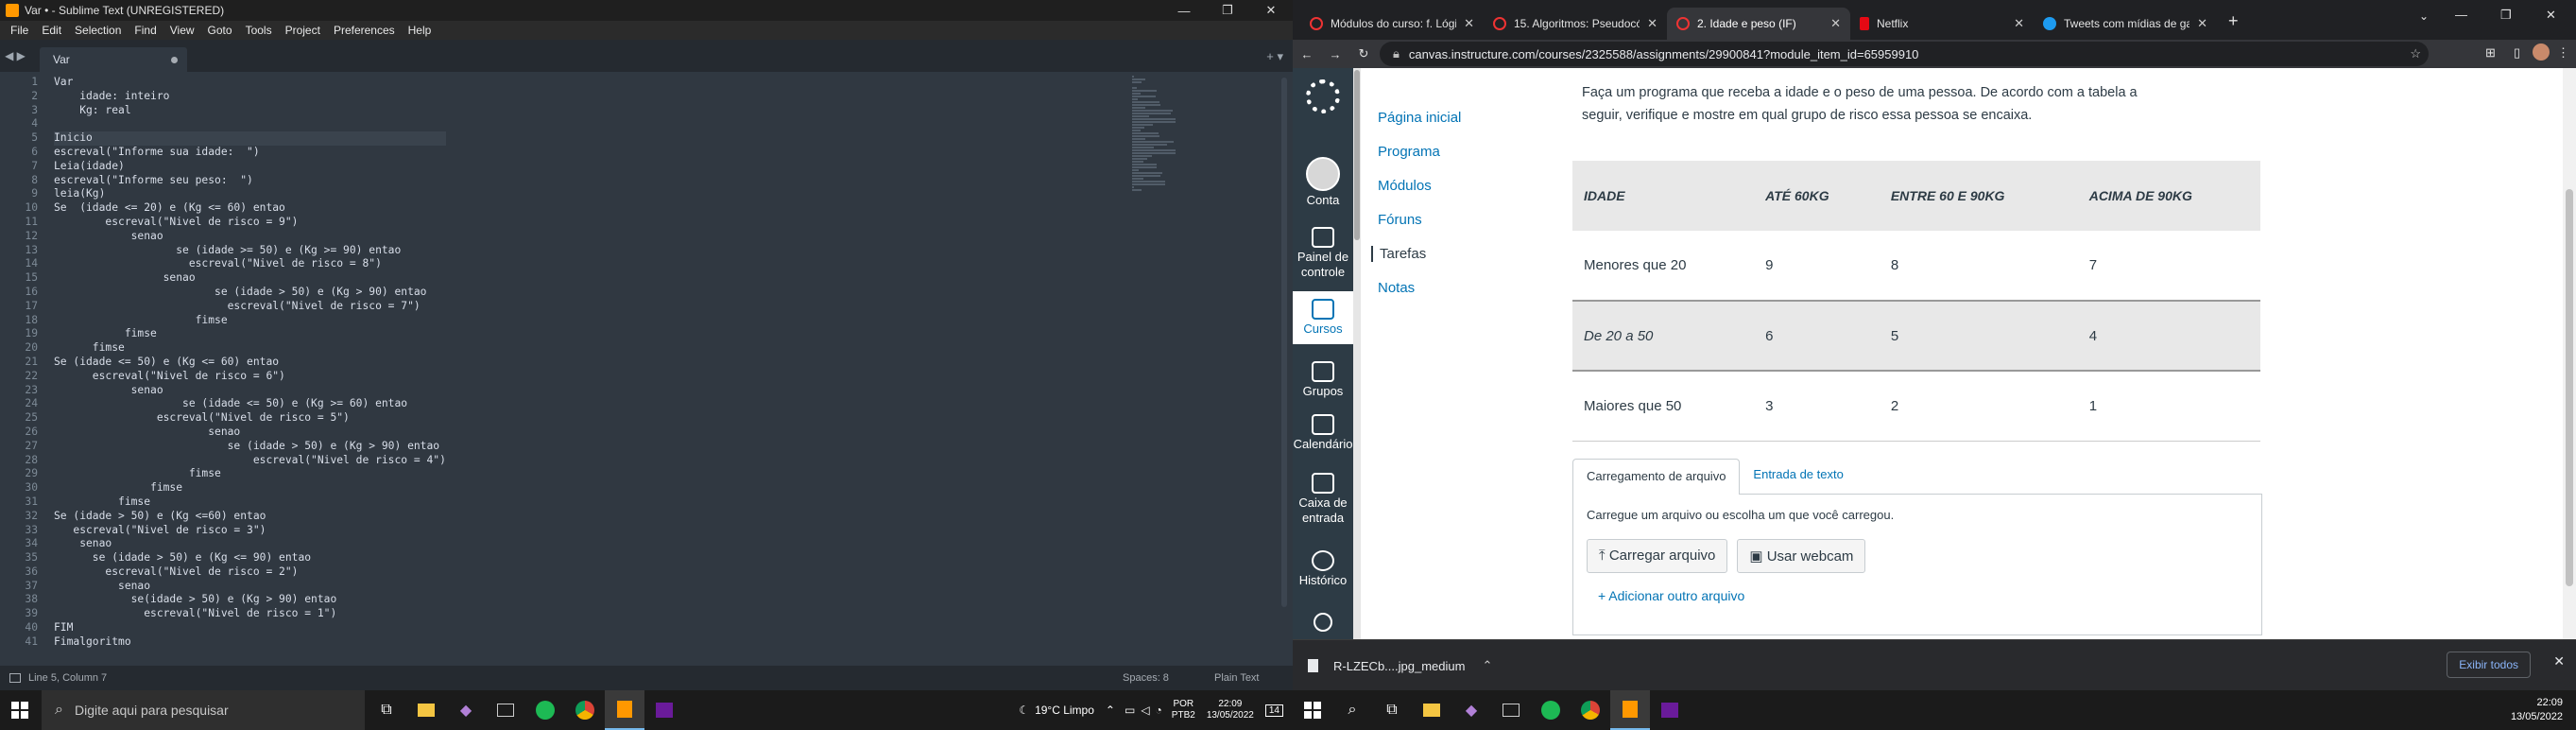 The width and height of the screenshot is (2576, 730). I want to click on code-line: se (idade >= 50) e (Kg >= 90) entao, so click(250, 251).